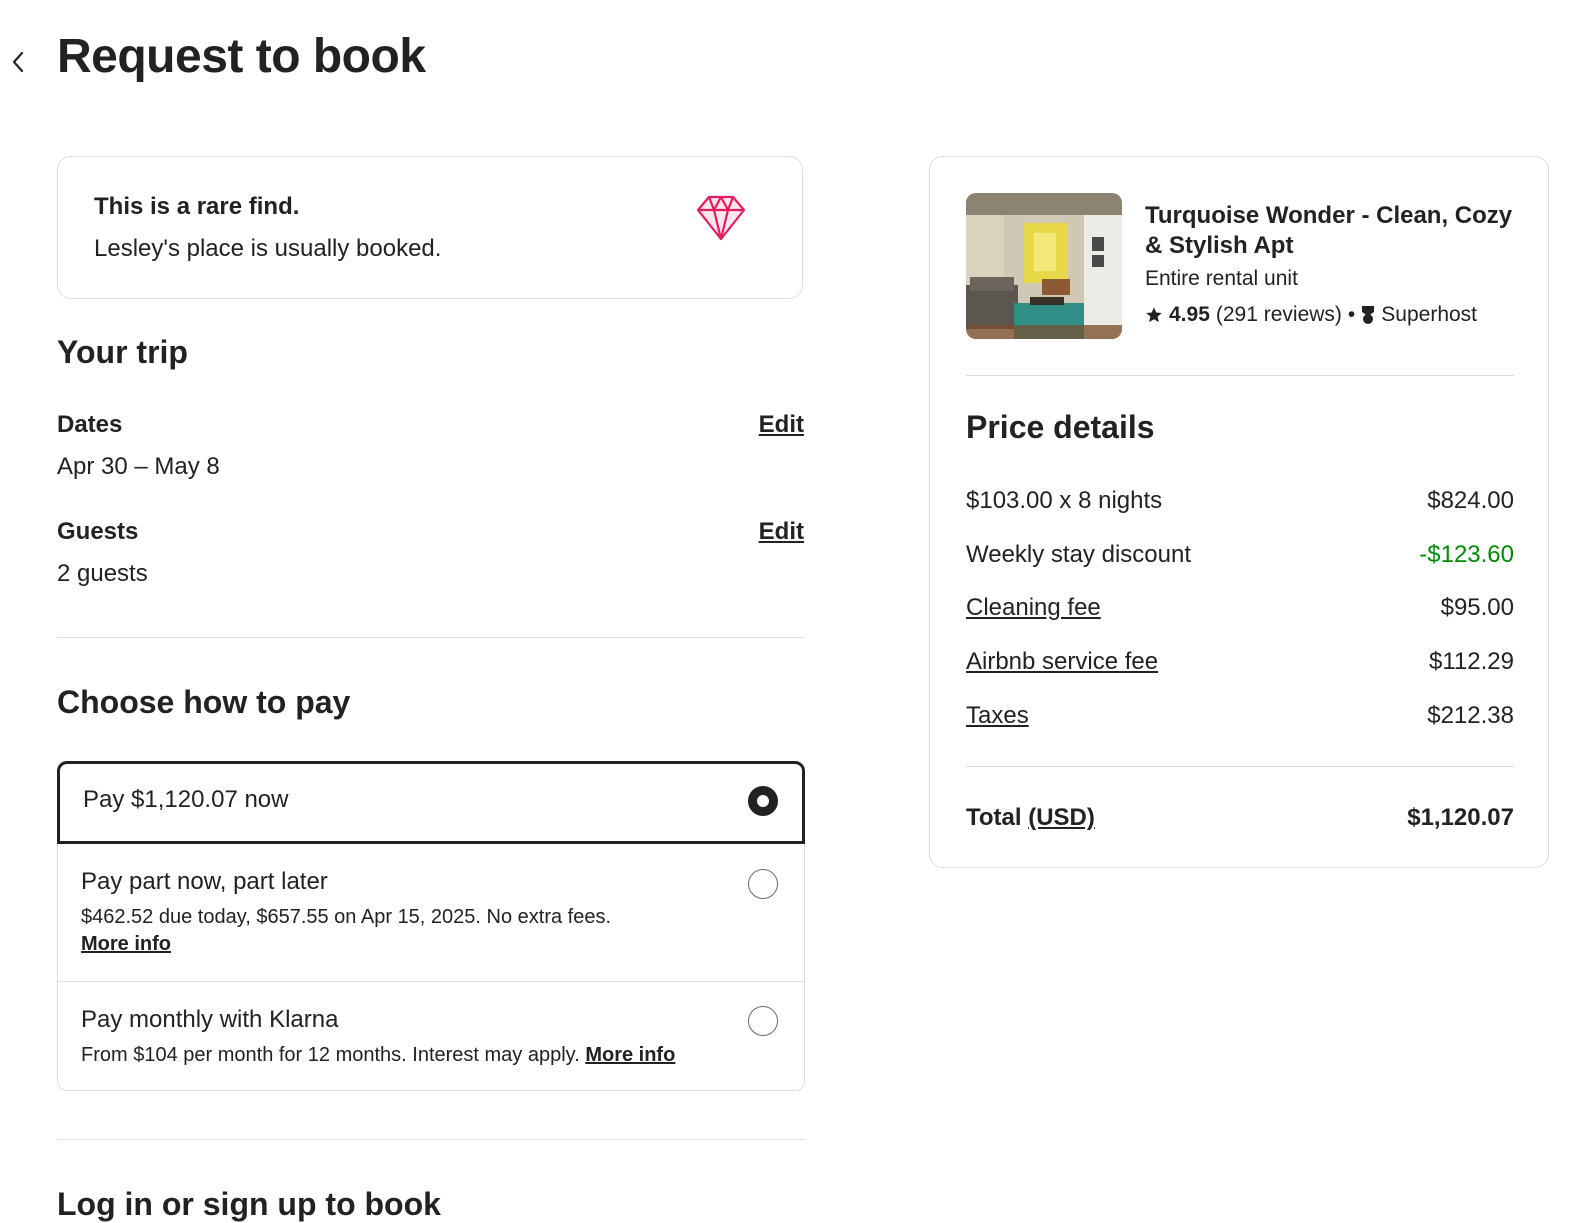 The height and width of the screenshot is (1223, 1578). What do you see at coordinates (1240, 501) in the screenshot?
I see `price-row-nights: $103.00 x 8 nights $824.00` at bounding box center [1240, 501].